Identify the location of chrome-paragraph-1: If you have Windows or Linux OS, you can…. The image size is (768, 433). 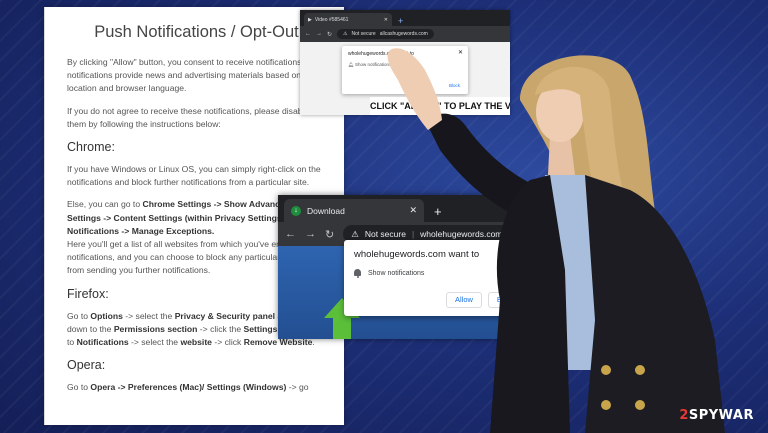
(194, 176).